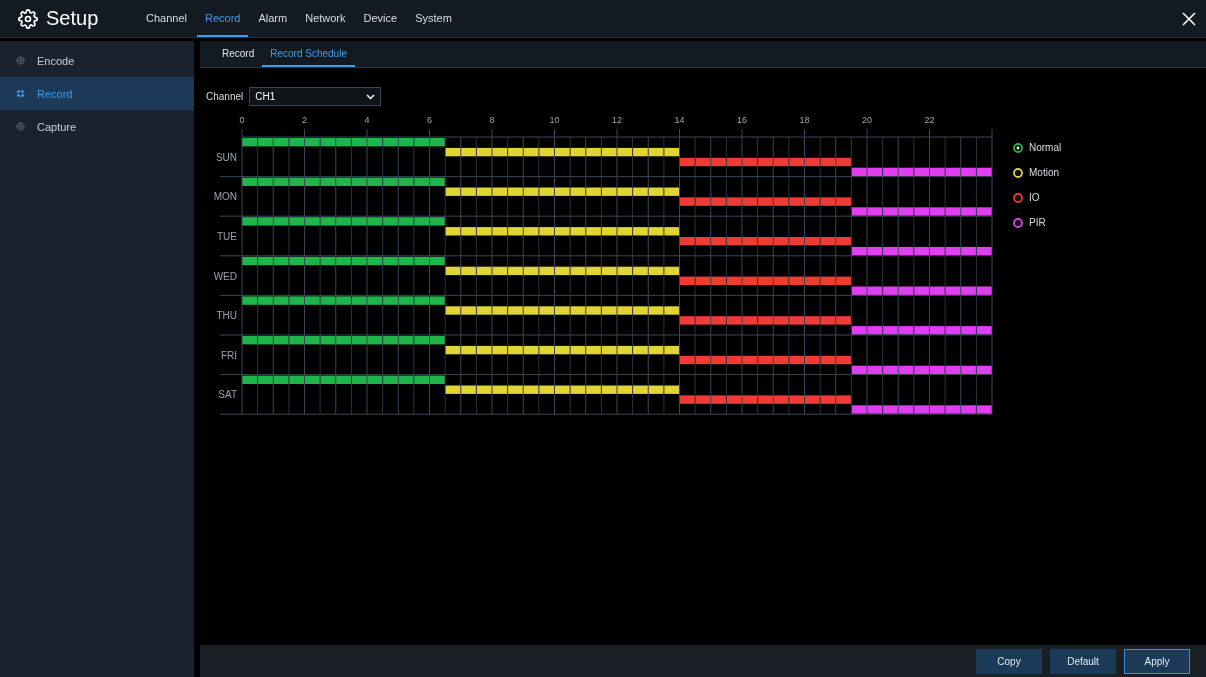 This screenshot has height=677, width=1206. What do you see at coordinates (56, 60) in the screenshot?
I see `sidebar-label: Encode` at bounding box center [56, 60].